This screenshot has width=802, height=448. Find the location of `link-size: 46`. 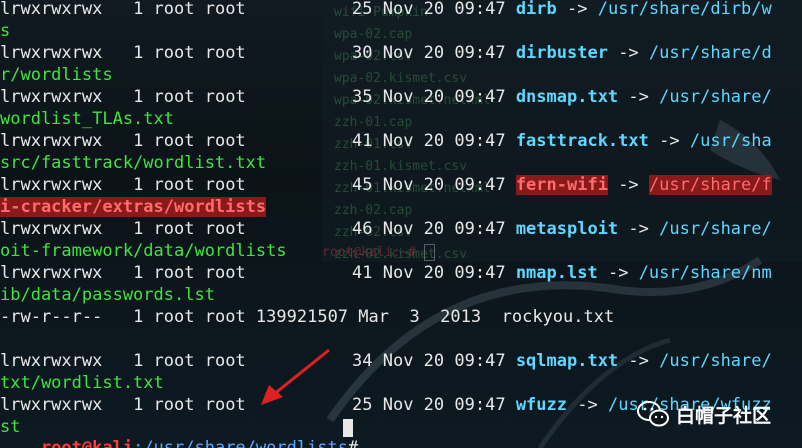

link-size: 46 is located at coordinates (362, 229).